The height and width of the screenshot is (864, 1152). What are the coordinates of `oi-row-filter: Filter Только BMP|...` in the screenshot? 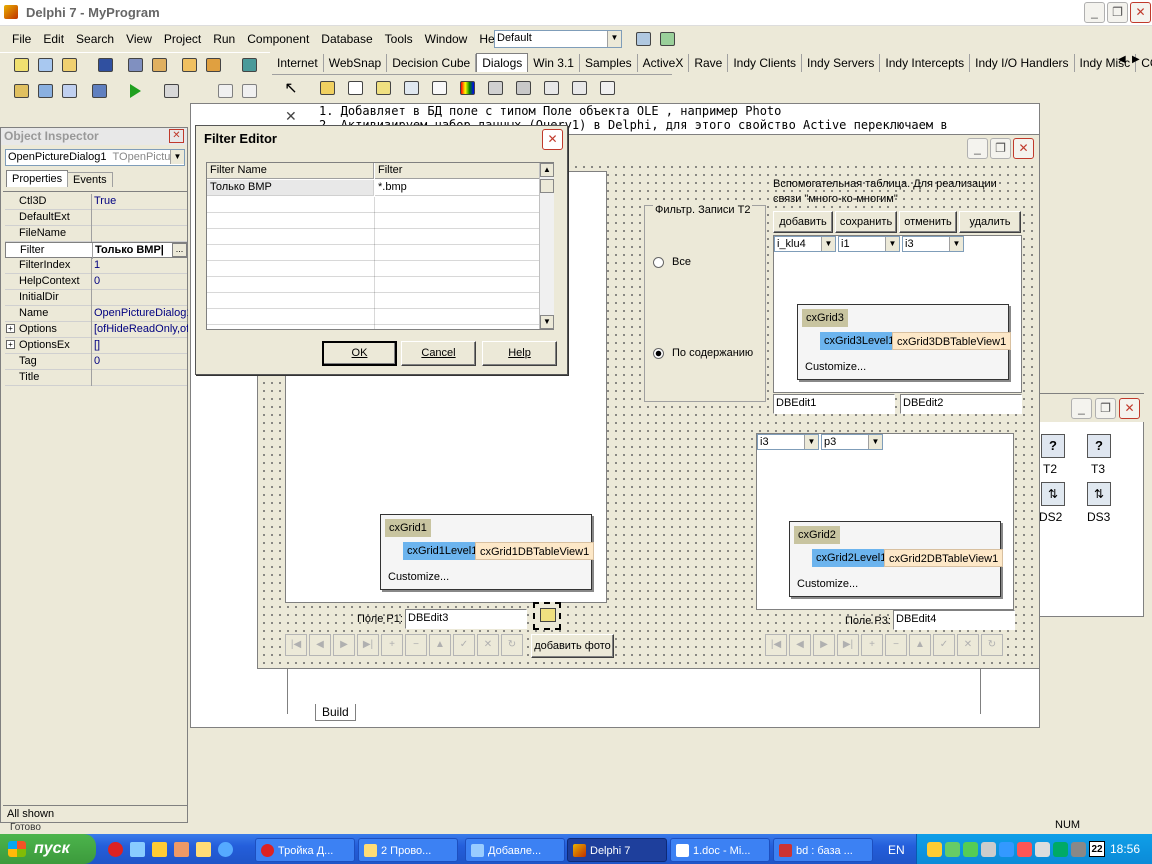 It's located at (96, 250).